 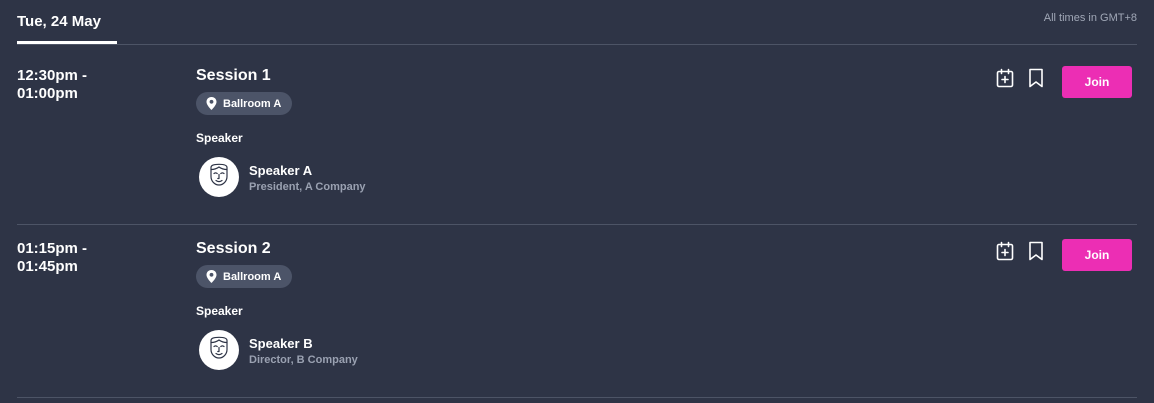 I want to click on session-time: 12:30pm - 01:00pm, so click(x=92, y=85).